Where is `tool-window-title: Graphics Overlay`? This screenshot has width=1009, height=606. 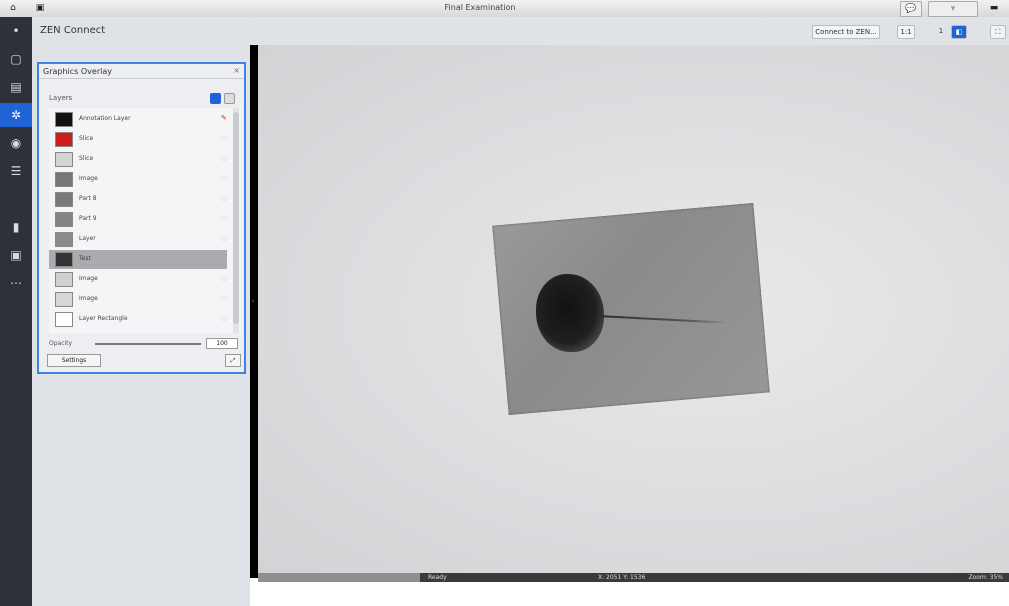 tool-window-title: Graphics Overlay is located at coordinates (77, 71).